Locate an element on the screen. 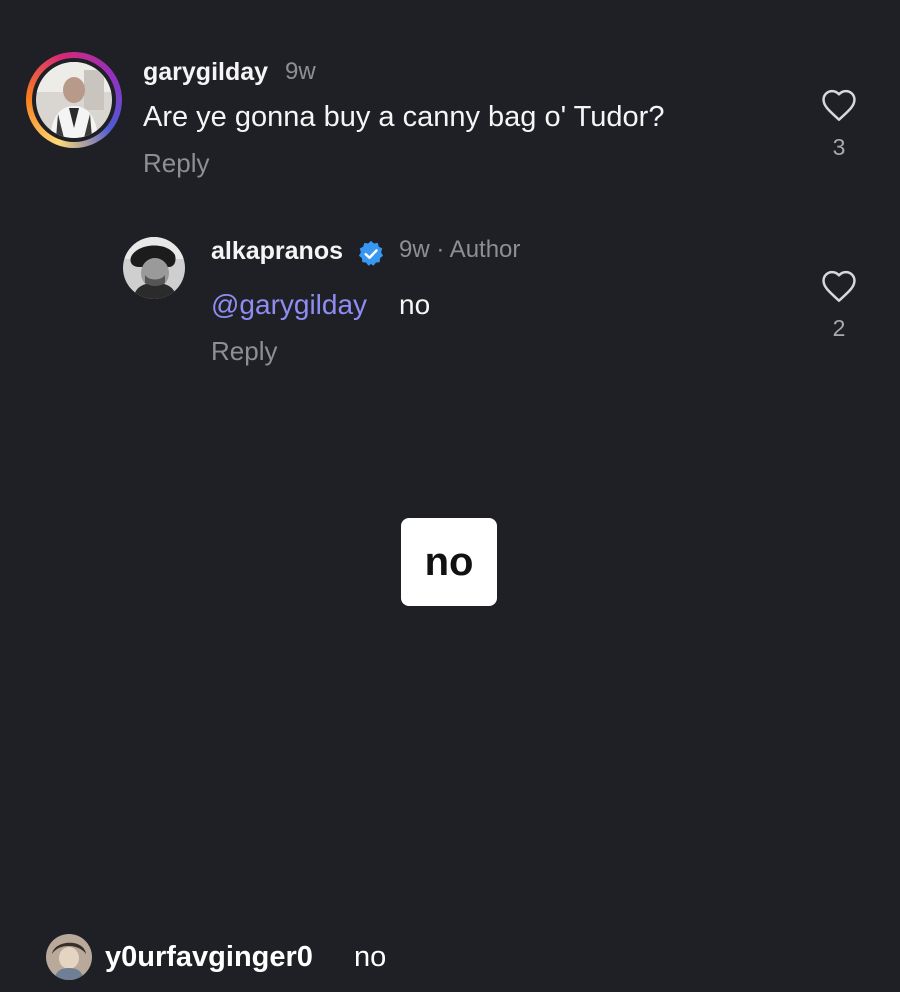 The width and height of the screenshot is (900, 992). comment-username: garygilday is located at coordinates (205, 72).